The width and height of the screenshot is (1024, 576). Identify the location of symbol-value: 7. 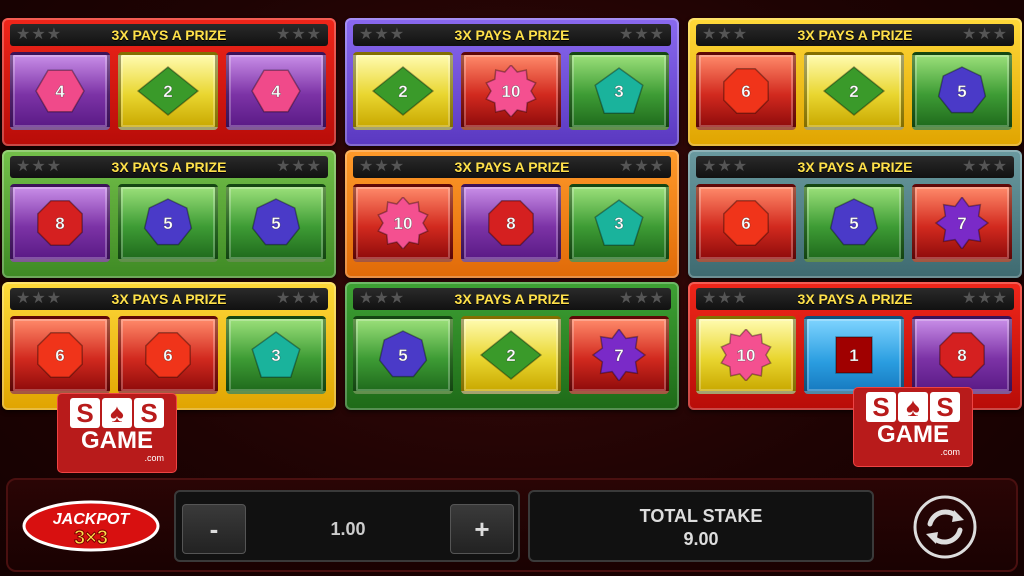
(961, 223).